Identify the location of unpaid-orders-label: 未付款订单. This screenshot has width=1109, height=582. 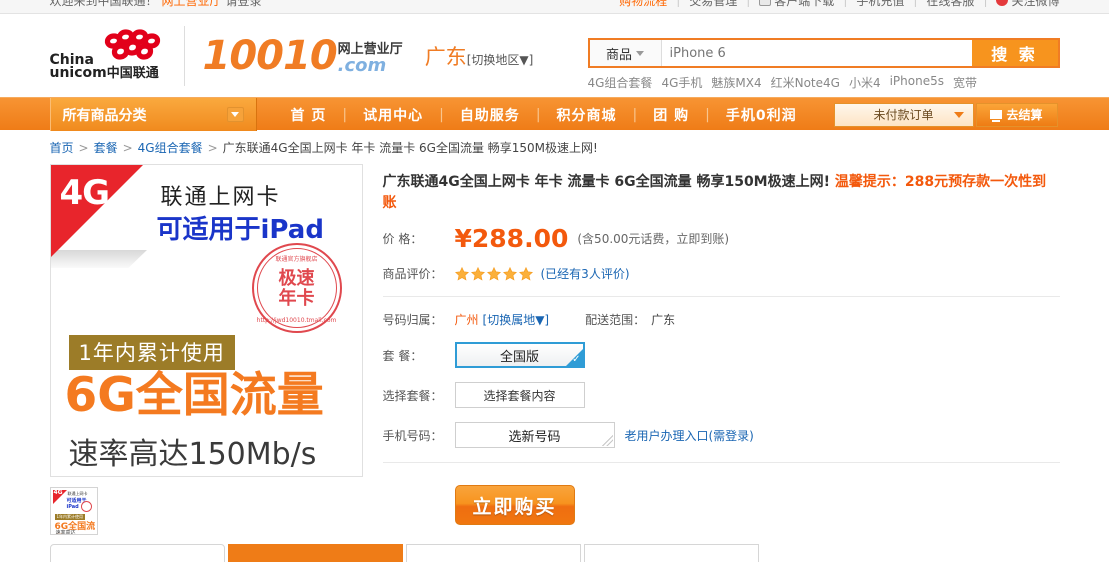
(903, 115).